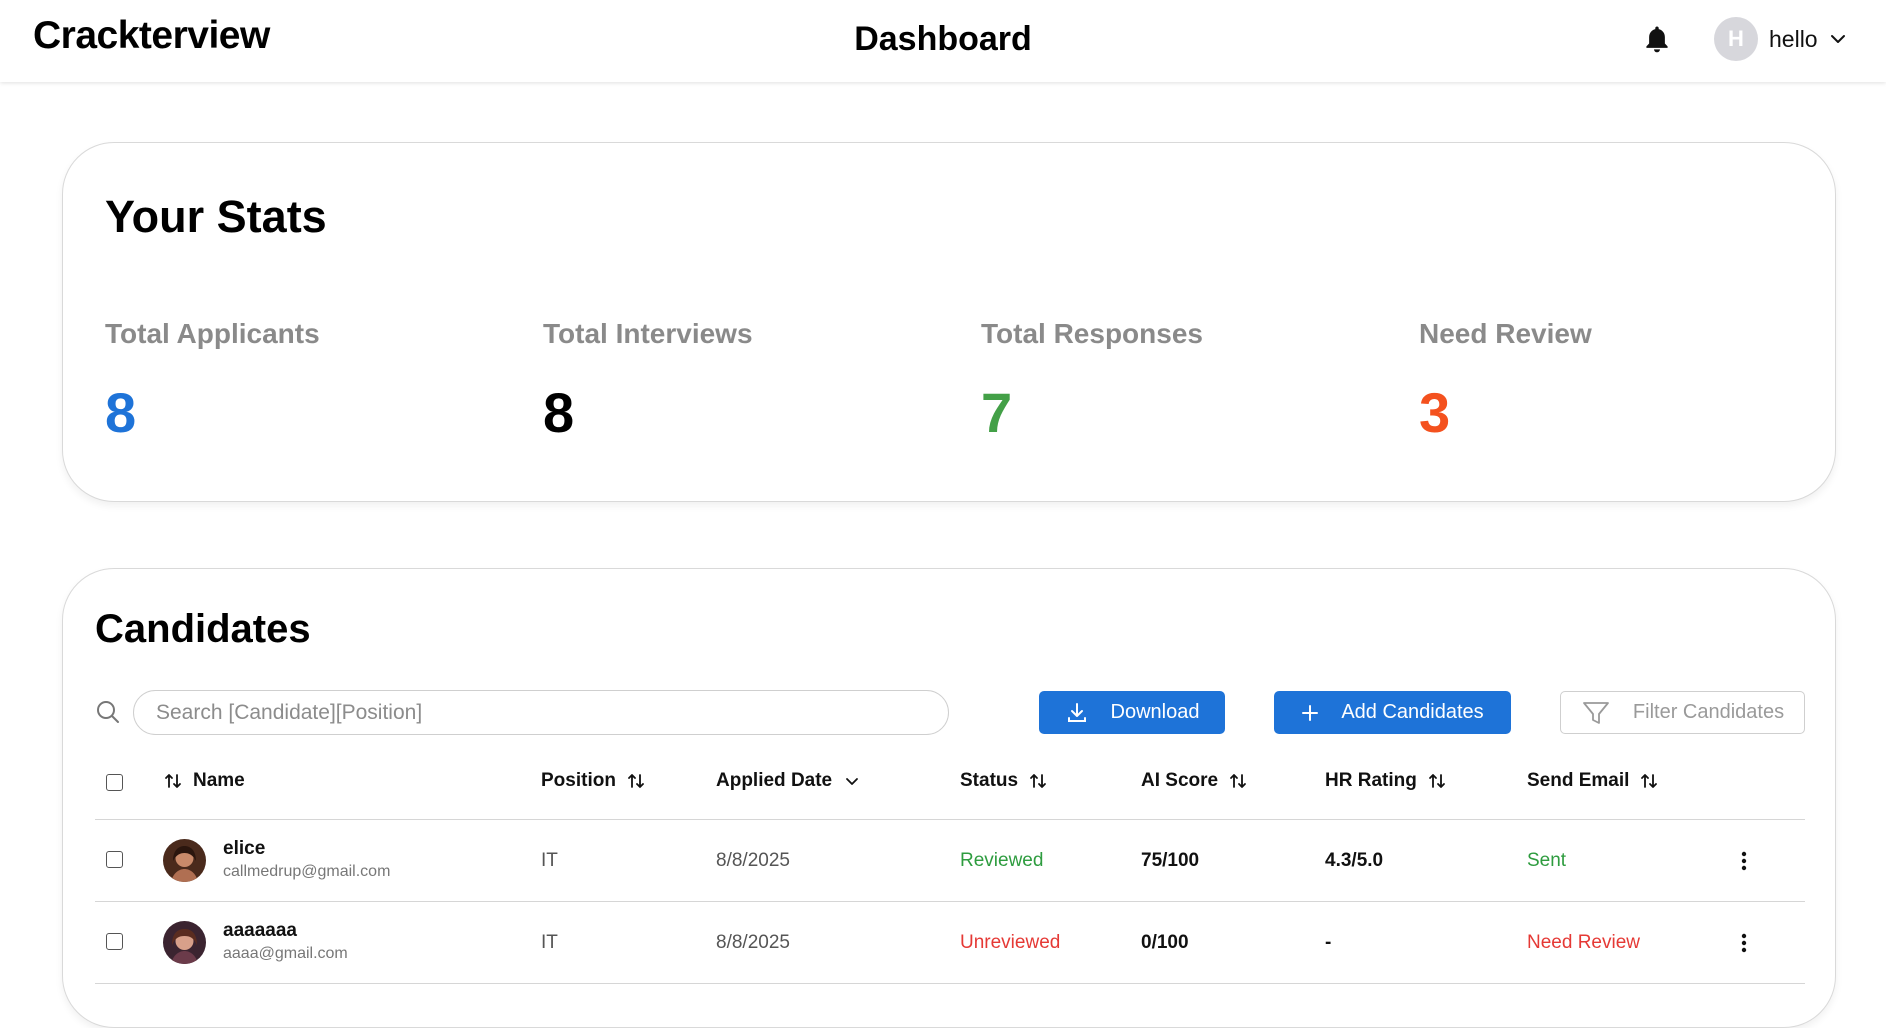 The image size is (1886, 1028). Describe the element at coordinates (1657, 40) in the screenshot. I see `bell-icon` at that location.